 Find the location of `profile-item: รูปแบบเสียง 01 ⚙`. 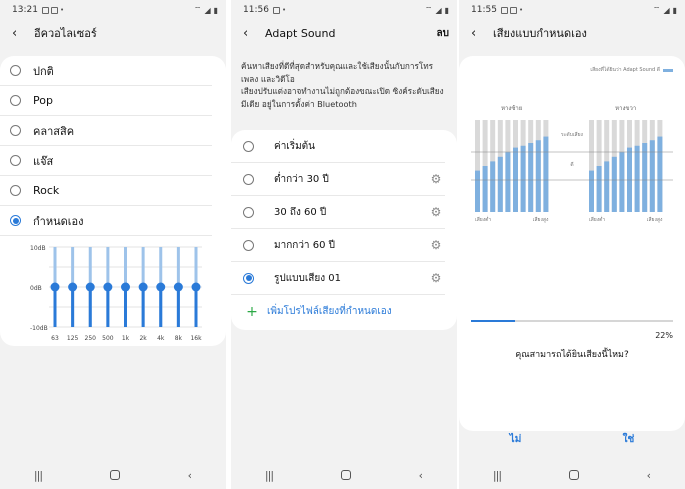

profile-item: รูปแบบเสียง 01 ⚙ is located at coordinates (338, 278).